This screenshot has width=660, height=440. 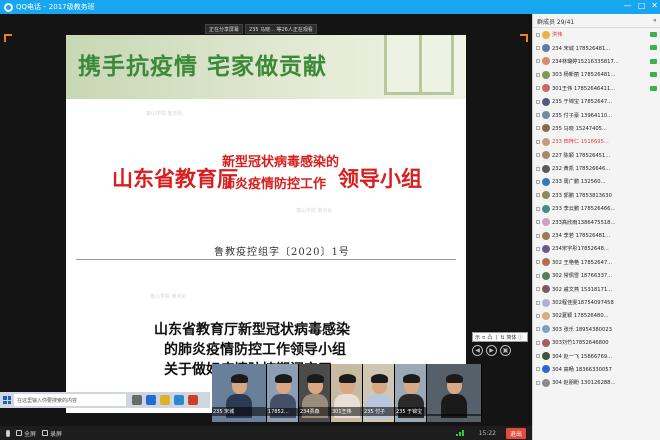 I want to click on viewer-count: 235 马晓... 等26人正在观看, so click(x=281, y=29).